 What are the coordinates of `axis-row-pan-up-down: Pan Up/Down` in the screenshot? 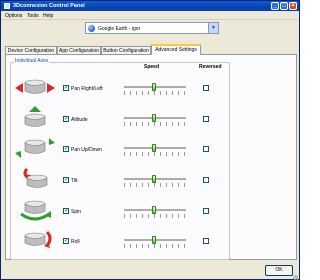 It's located at (152, 150).